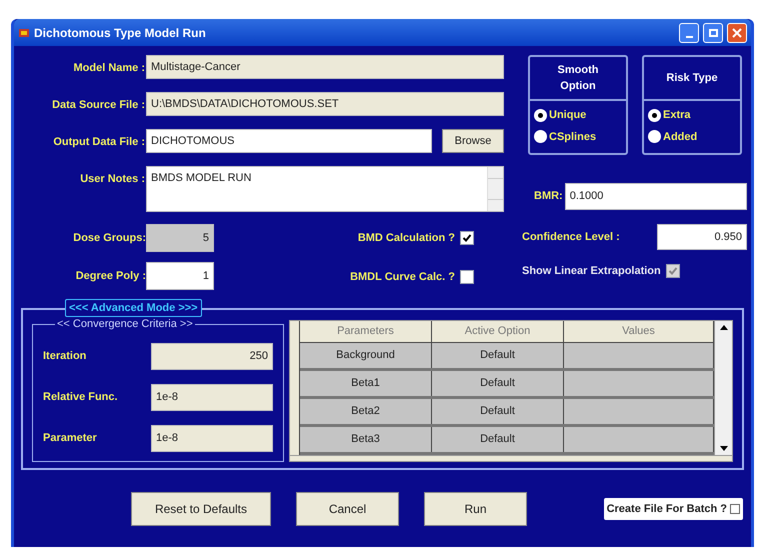  I want to click on notes-field: BMDS MODEL RUN, so click(325, 189).